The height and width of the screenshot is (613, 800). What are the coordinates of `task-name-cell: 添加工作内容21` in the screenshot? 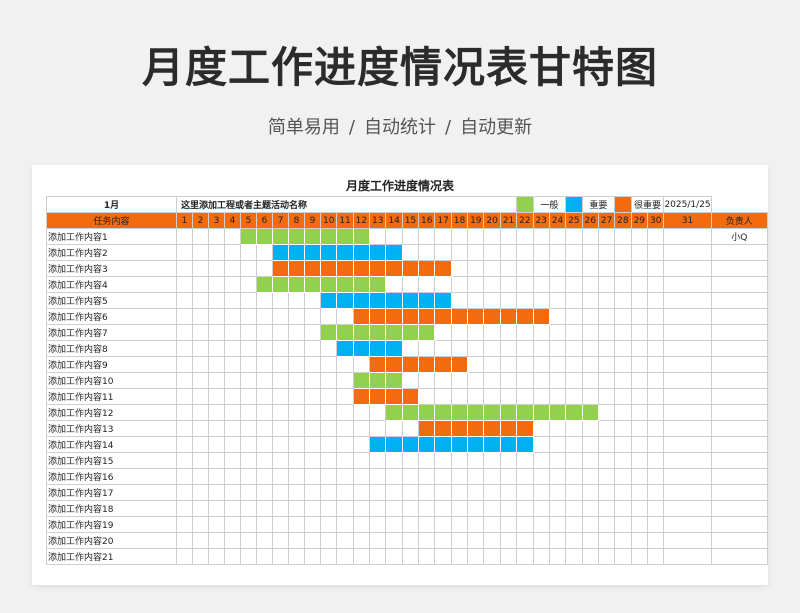 It's located at (111, 556).